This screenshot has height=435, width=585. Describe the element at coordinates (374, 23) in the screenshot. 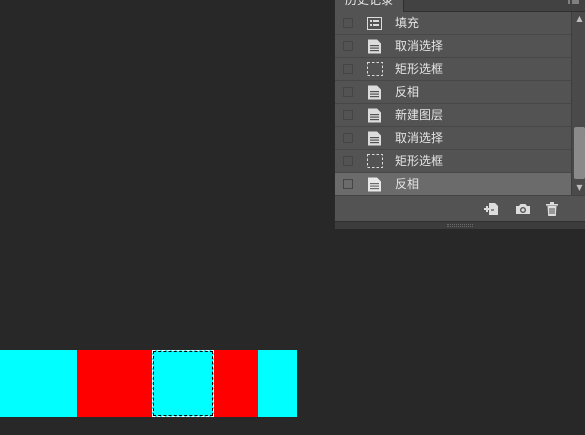

I see `fill-icon` at that location.